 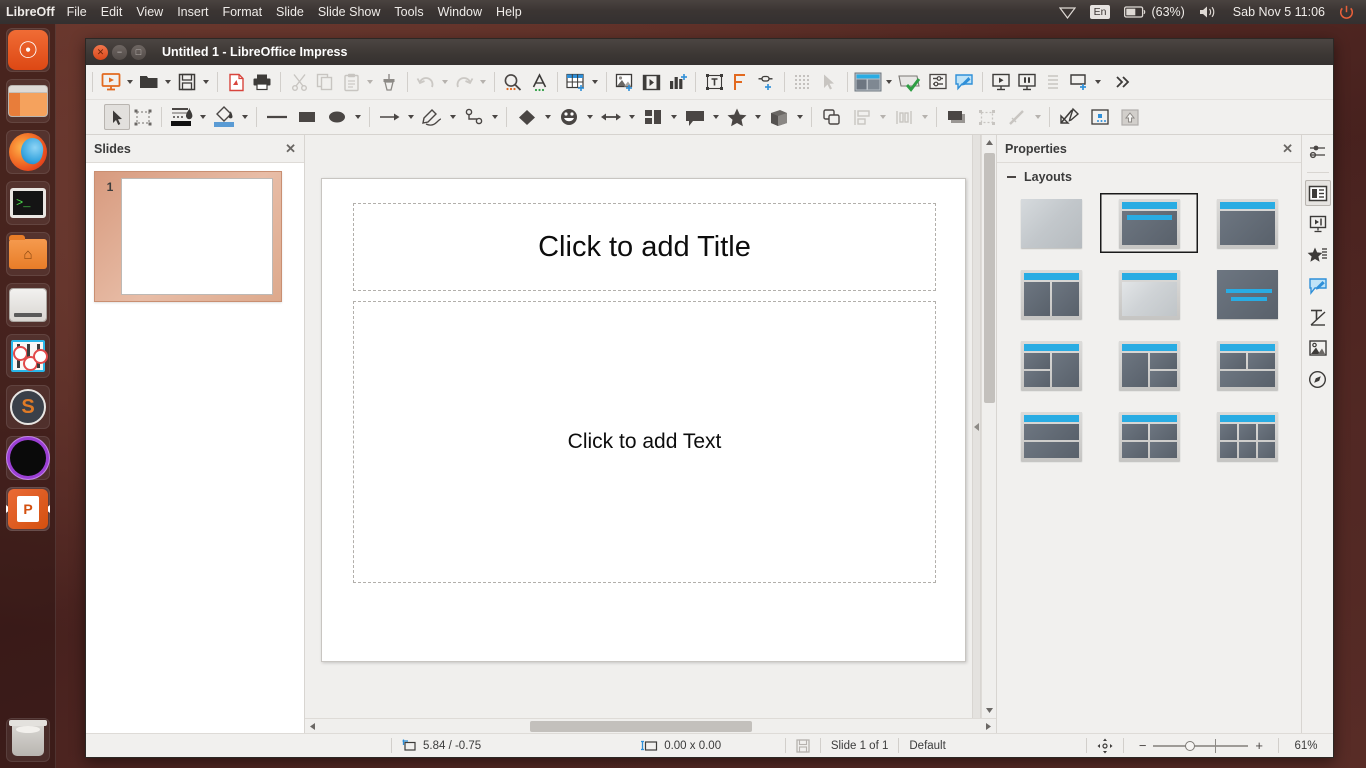 What do you see at coordinates (138, 52) in the screenshot?
I see `maximize-button: □` at bounding box center [138, 52].